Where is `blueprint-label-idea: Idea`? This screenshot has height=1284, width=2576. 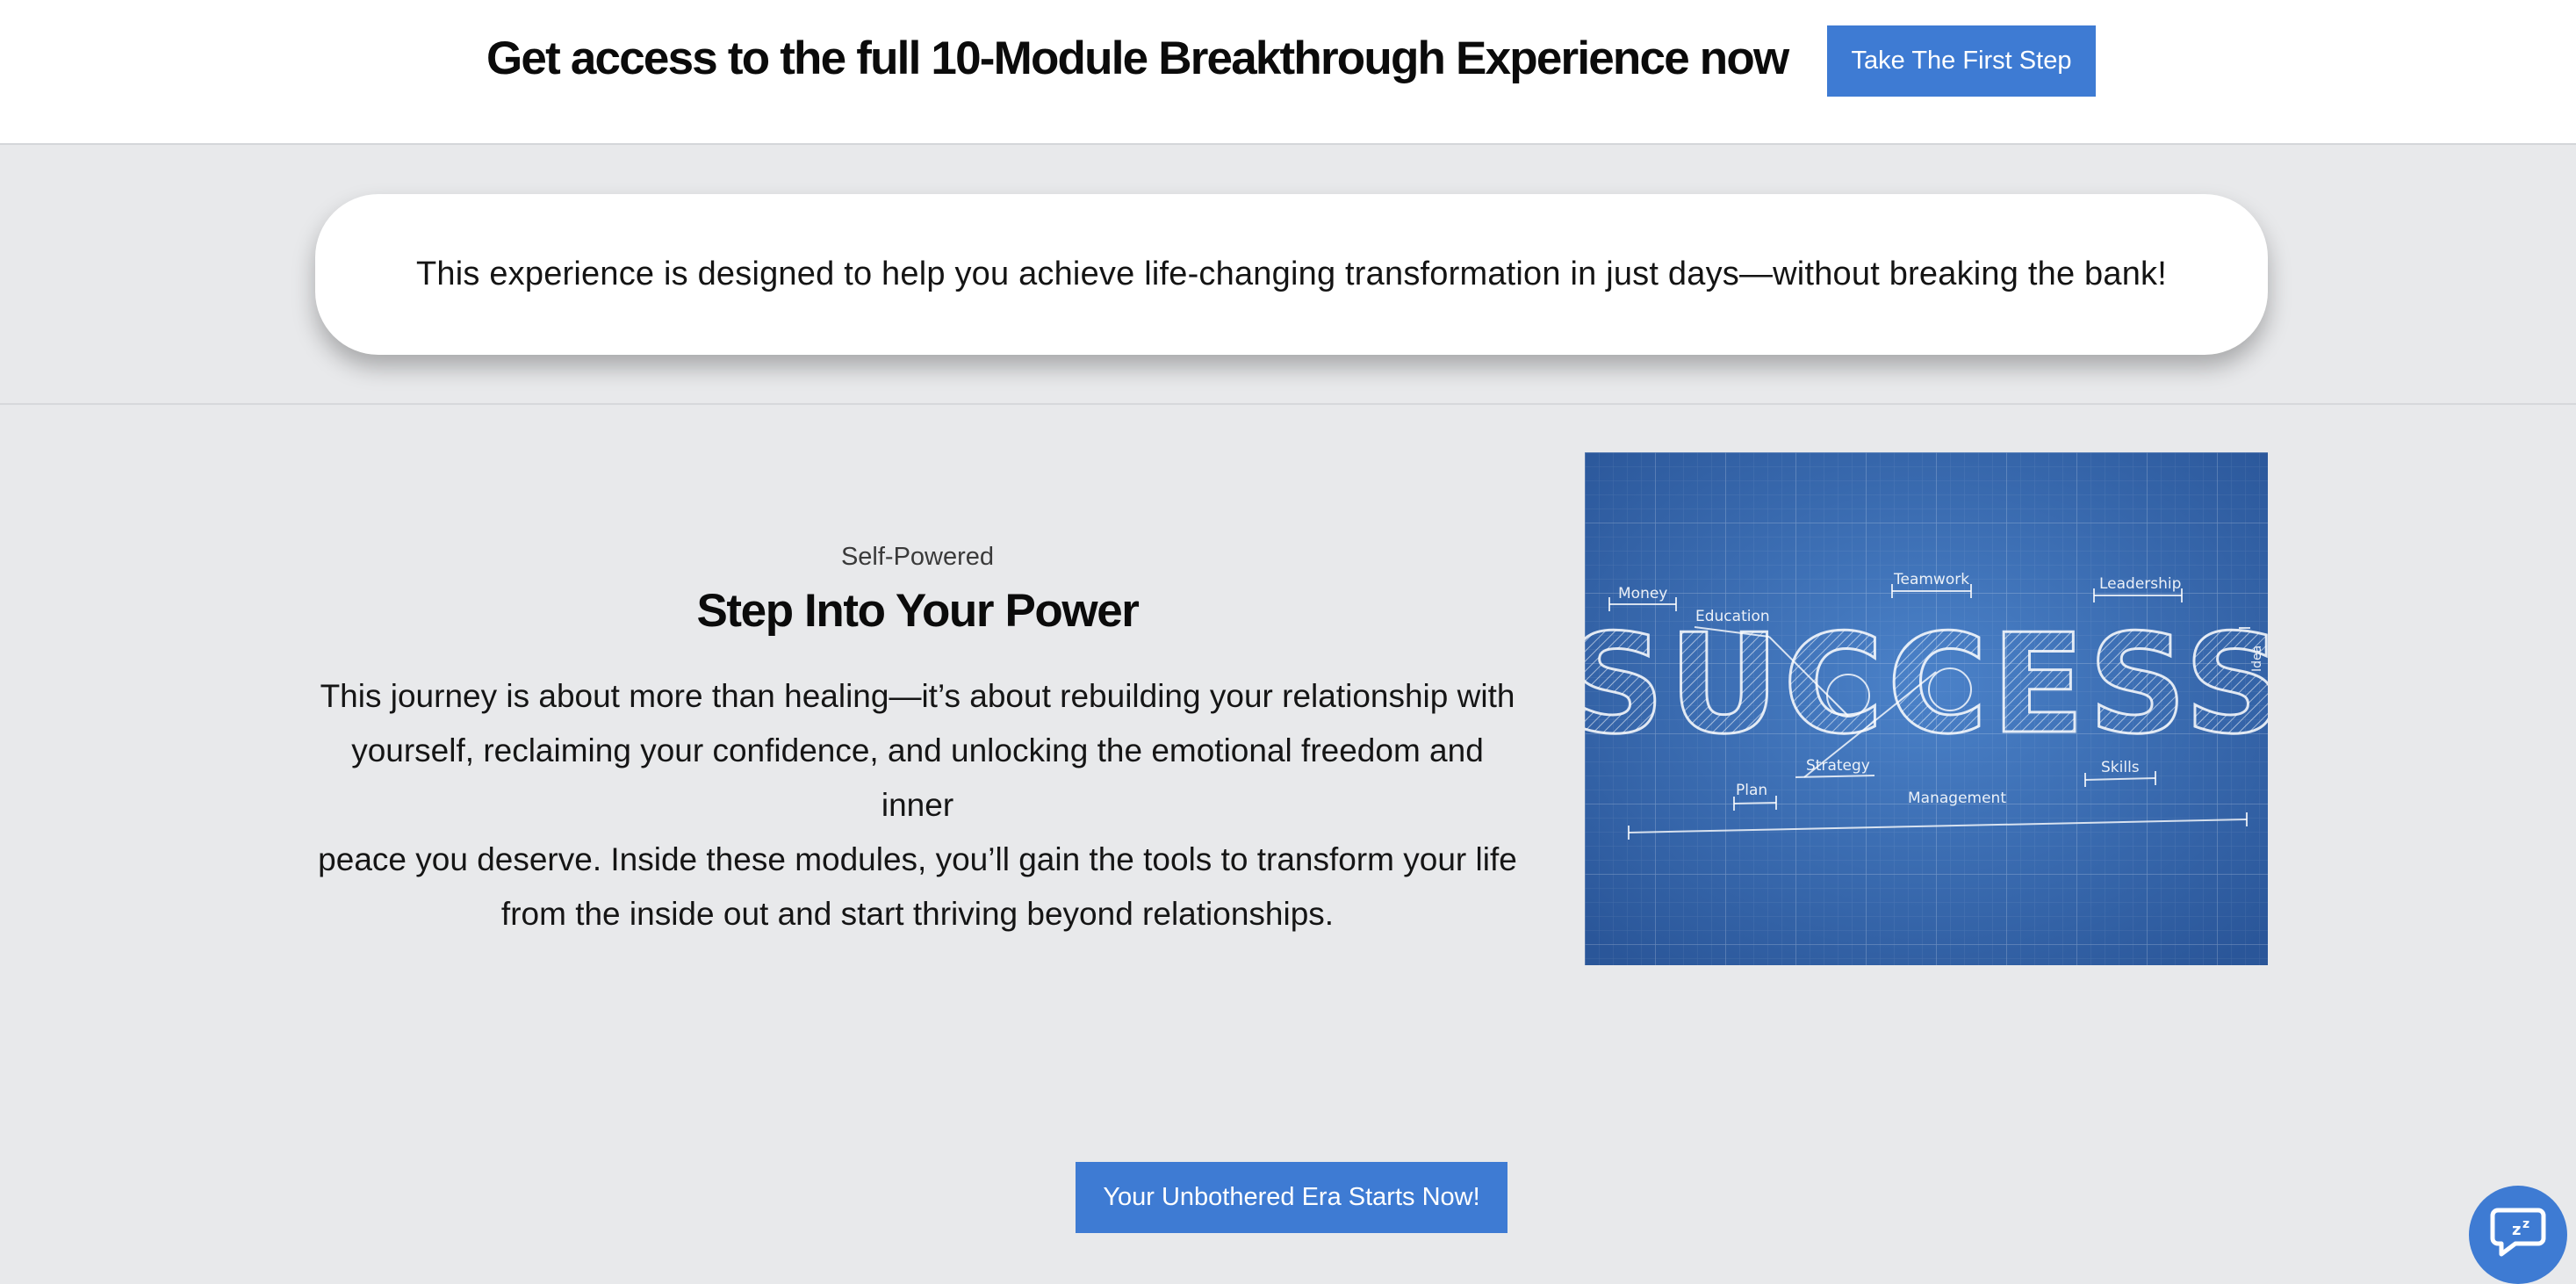 blueprint-label-idea: Idea is located at coordinates (2257, 659).